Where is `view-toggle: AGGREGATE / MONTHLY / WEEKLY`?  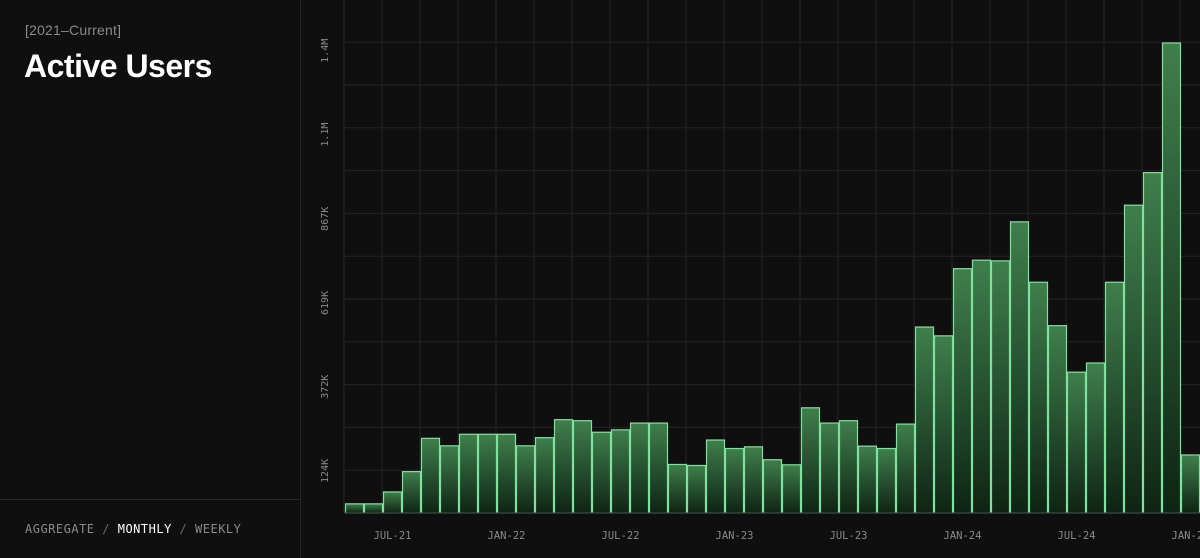 view-toggle: AGGREGATE / MONTHLY / WEEKLY is located at coordinates (133, 529).